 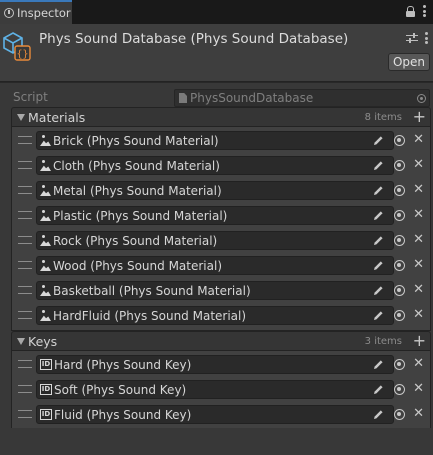 I want to click on materials-item: Rock (Phys Sound Material) ✕, so click(x=221, y=240).